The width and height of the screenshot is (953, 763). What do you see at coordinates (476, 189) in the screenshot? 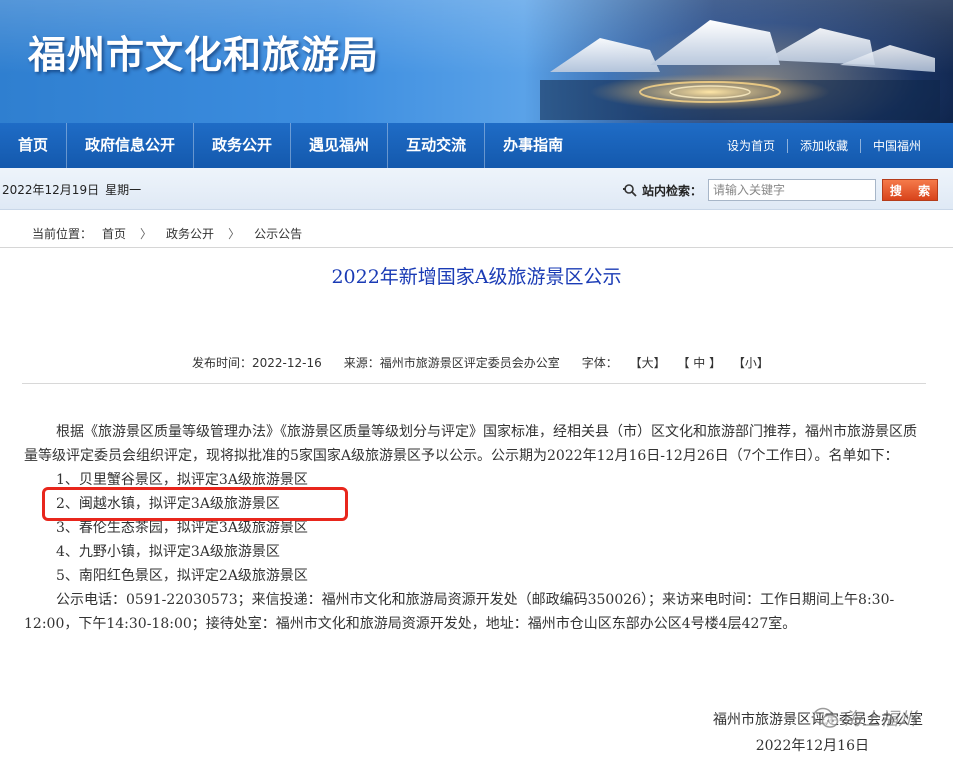
I see `info-bar: 2022年12月19日星期一 站内检索： 搜 索` at bounding box center [476, 189].